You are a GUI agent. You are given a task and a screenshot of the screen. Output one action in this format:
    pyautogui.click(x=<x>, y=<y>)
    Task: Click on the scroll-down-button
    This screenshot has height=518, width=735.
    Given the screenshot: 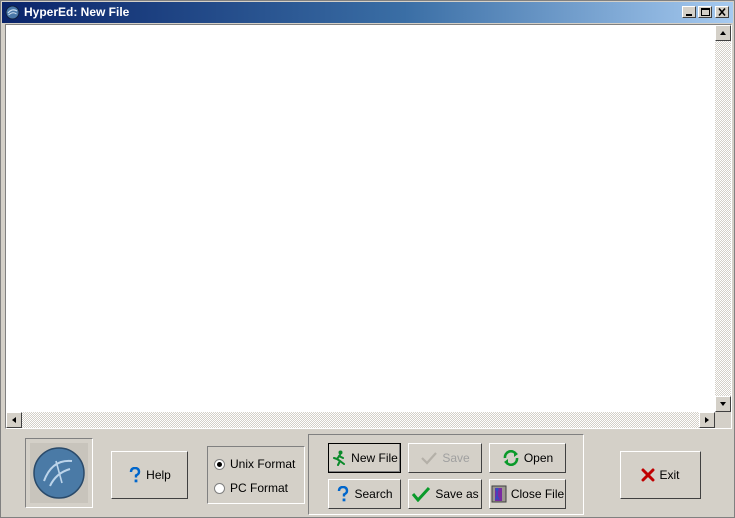 What is the action you would take?
    pyautogui.click(x=723, y=404)
    